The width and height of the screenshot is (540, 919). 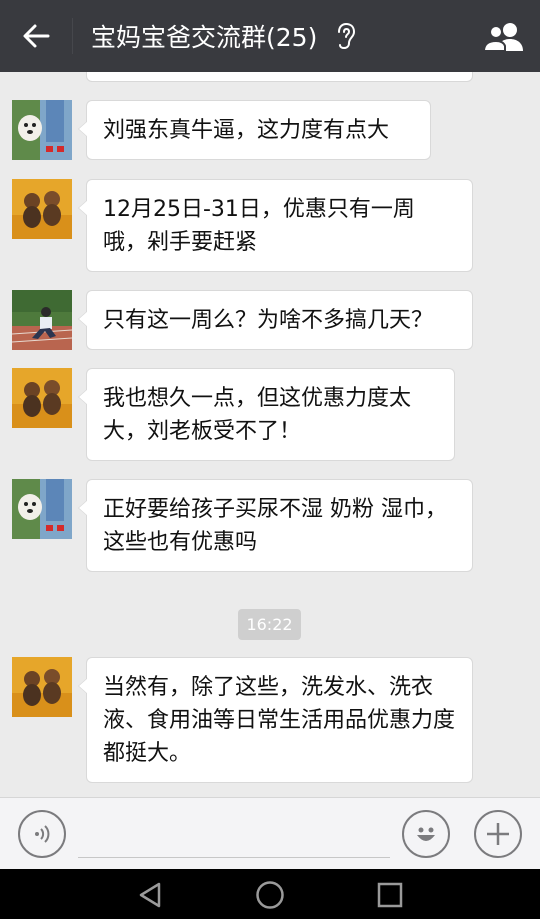 What do you see at coordinates (275, 320) in the screenshot?
I see `message-bubble: 只有这一周么？为啥不多搞几天？` at bounding box center [275, 320].